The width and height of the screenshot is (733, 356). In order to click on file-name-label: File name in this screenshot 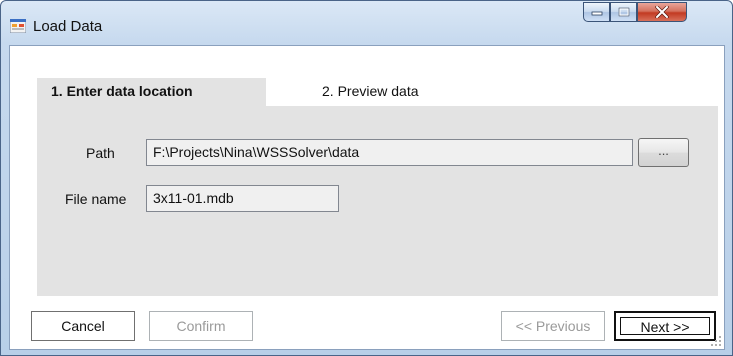, I will do `click(96, 199)`.